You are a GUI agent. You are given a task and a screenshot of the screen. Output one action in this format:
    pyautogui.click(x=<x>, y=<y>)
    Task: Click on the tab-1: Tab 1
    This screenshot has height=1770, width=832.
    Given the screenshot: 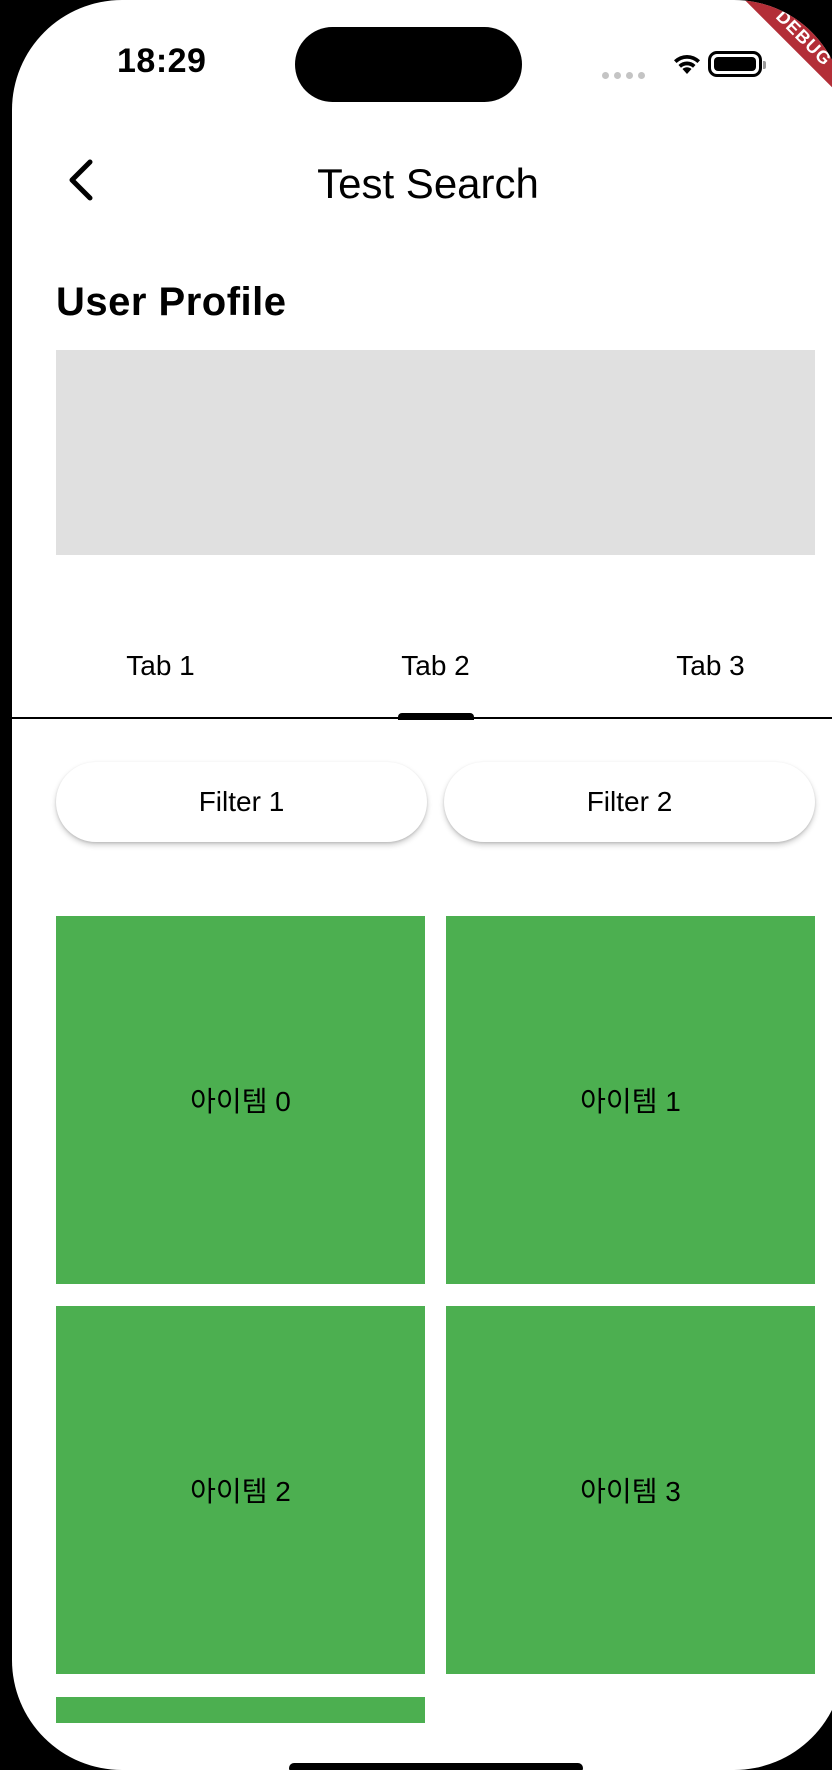 What is the action you would take?
    pyautogui.click(x=160, y=666)
    